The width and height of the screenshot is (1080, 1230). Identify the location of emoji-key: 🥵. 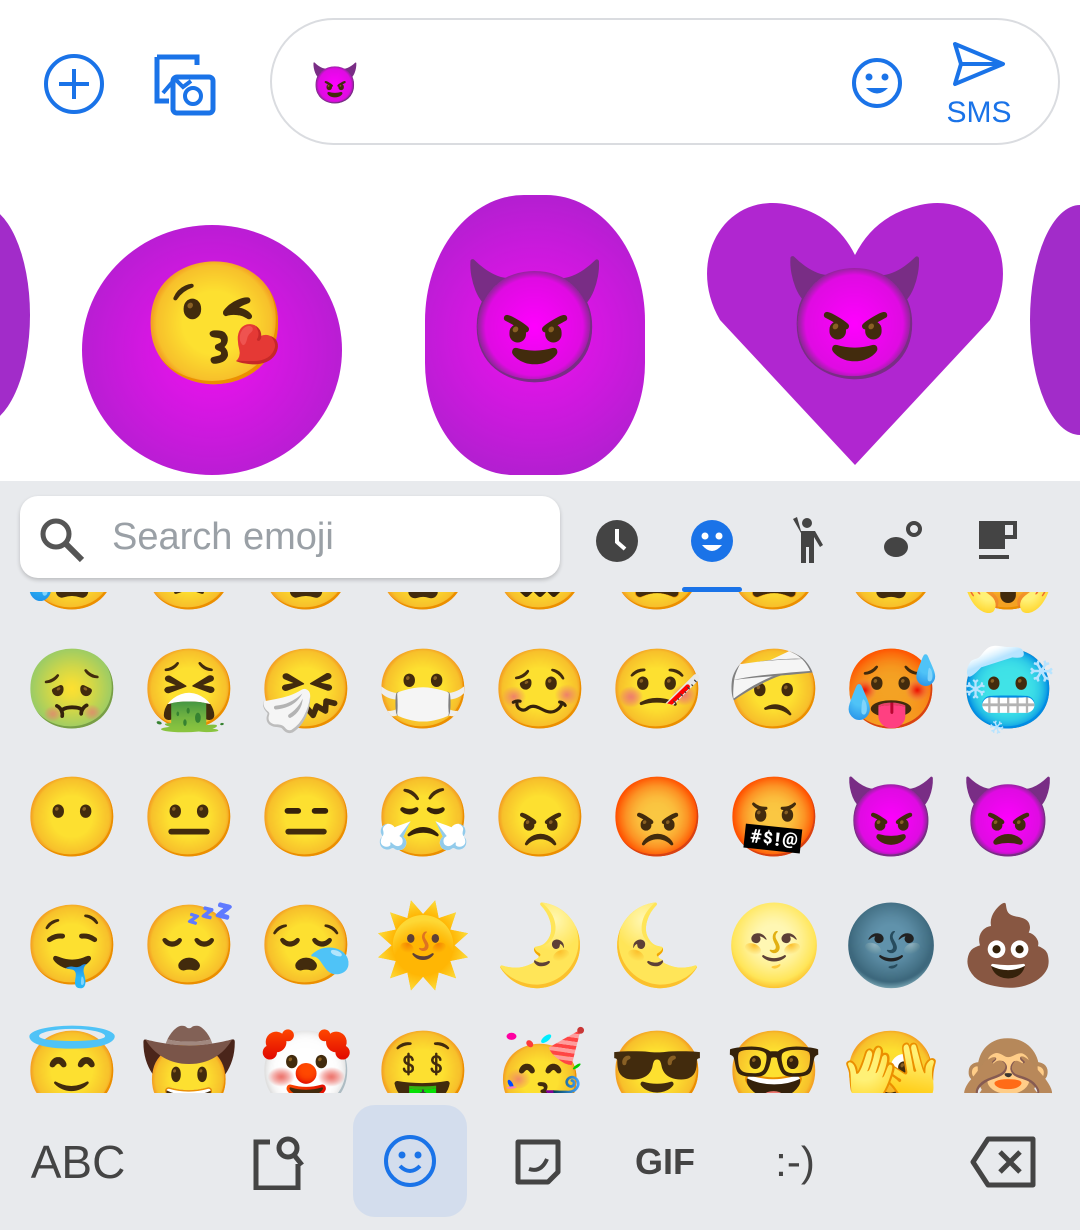
(891, 689).